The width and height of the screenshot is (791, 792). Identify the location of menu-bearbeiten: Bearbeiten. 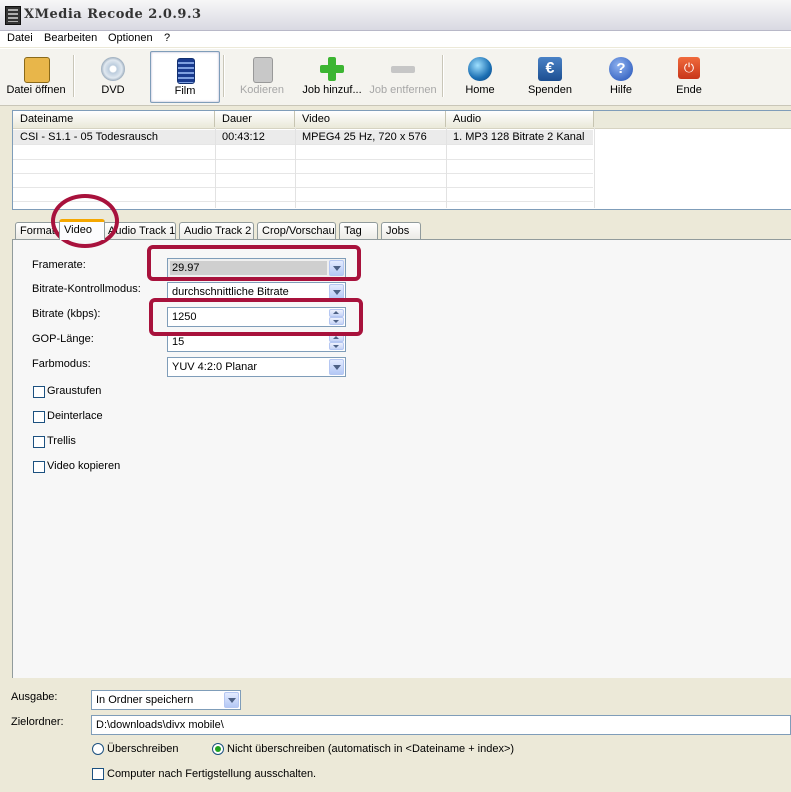
(70, 38).